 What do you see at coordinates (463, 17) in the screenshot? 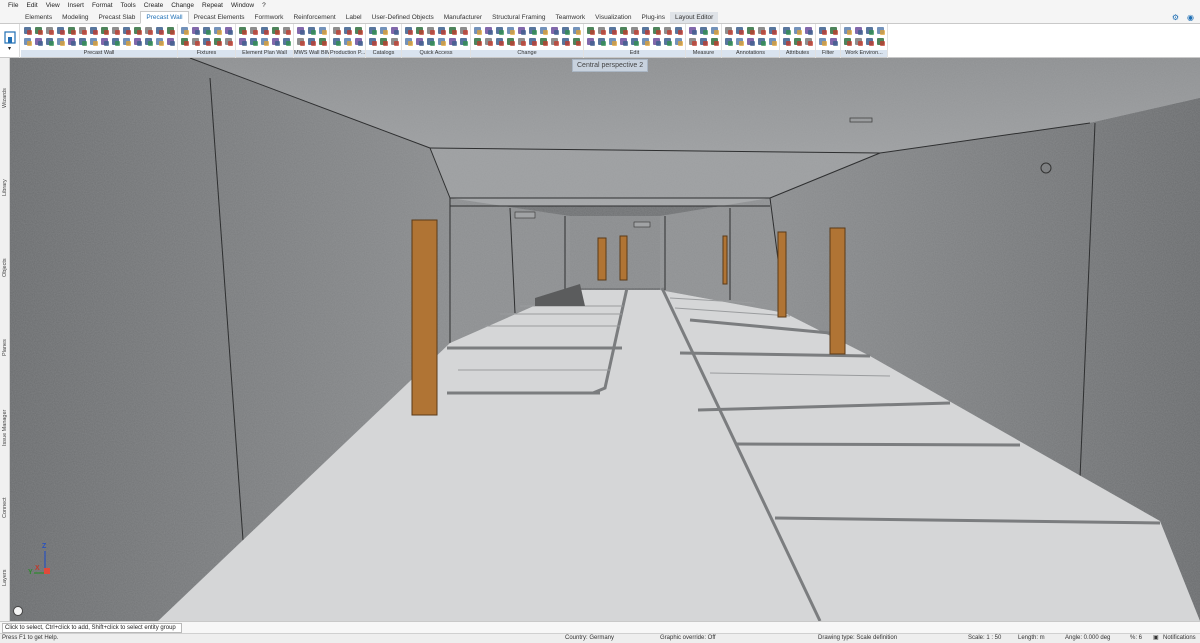
I see `tab-manufacturer: Manufacturer` at bounding box center [463, 17].